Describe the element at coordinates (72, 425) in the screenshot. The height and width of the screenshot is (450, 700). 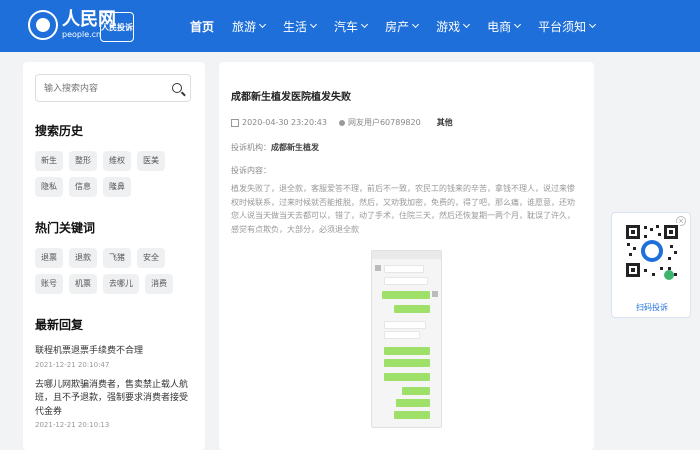
I see `reply-time: 2021-12-21 20:10:13` at that location.